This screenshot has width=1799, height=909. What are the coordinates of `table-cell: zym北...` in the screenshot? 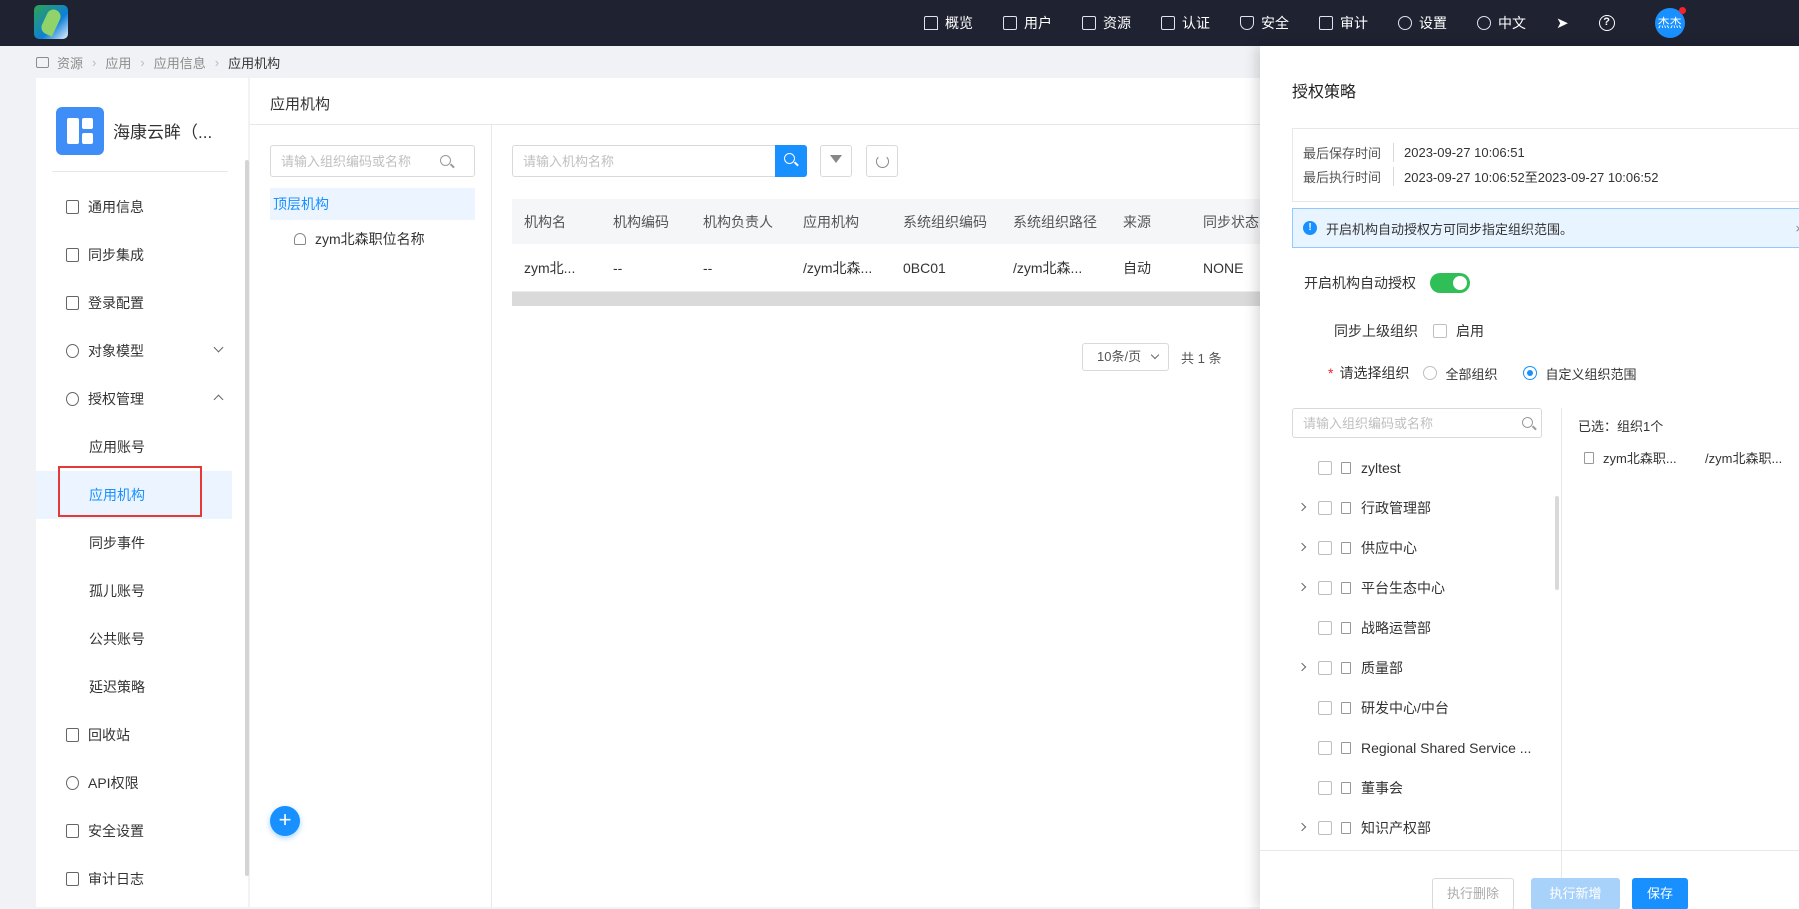 It's located at (550, 267).